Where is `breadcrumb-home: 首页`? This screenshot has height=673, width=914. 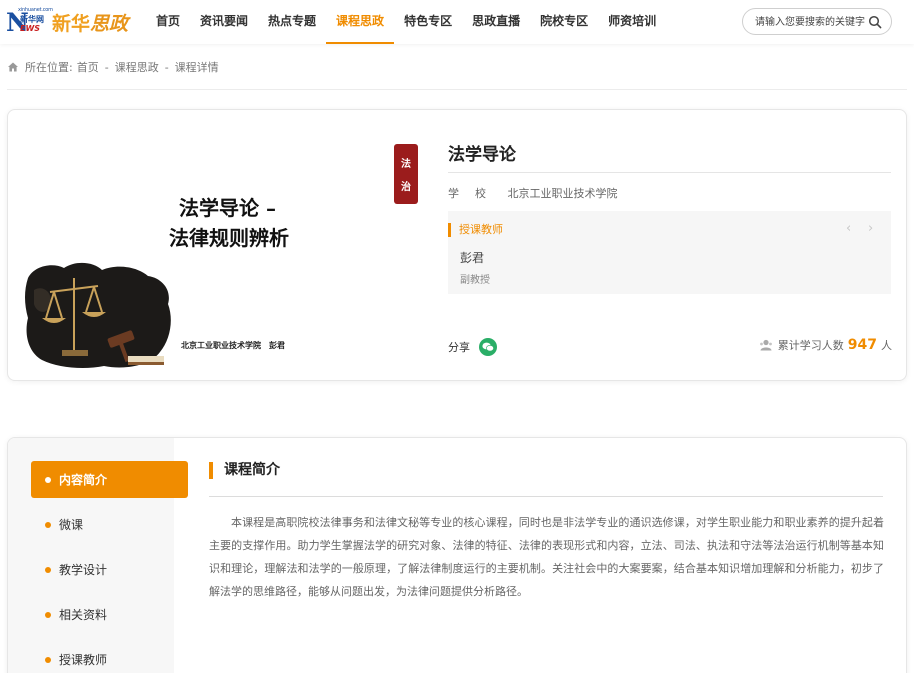
breadcrumb-home: 首页 is located at coordinates (88, 67).